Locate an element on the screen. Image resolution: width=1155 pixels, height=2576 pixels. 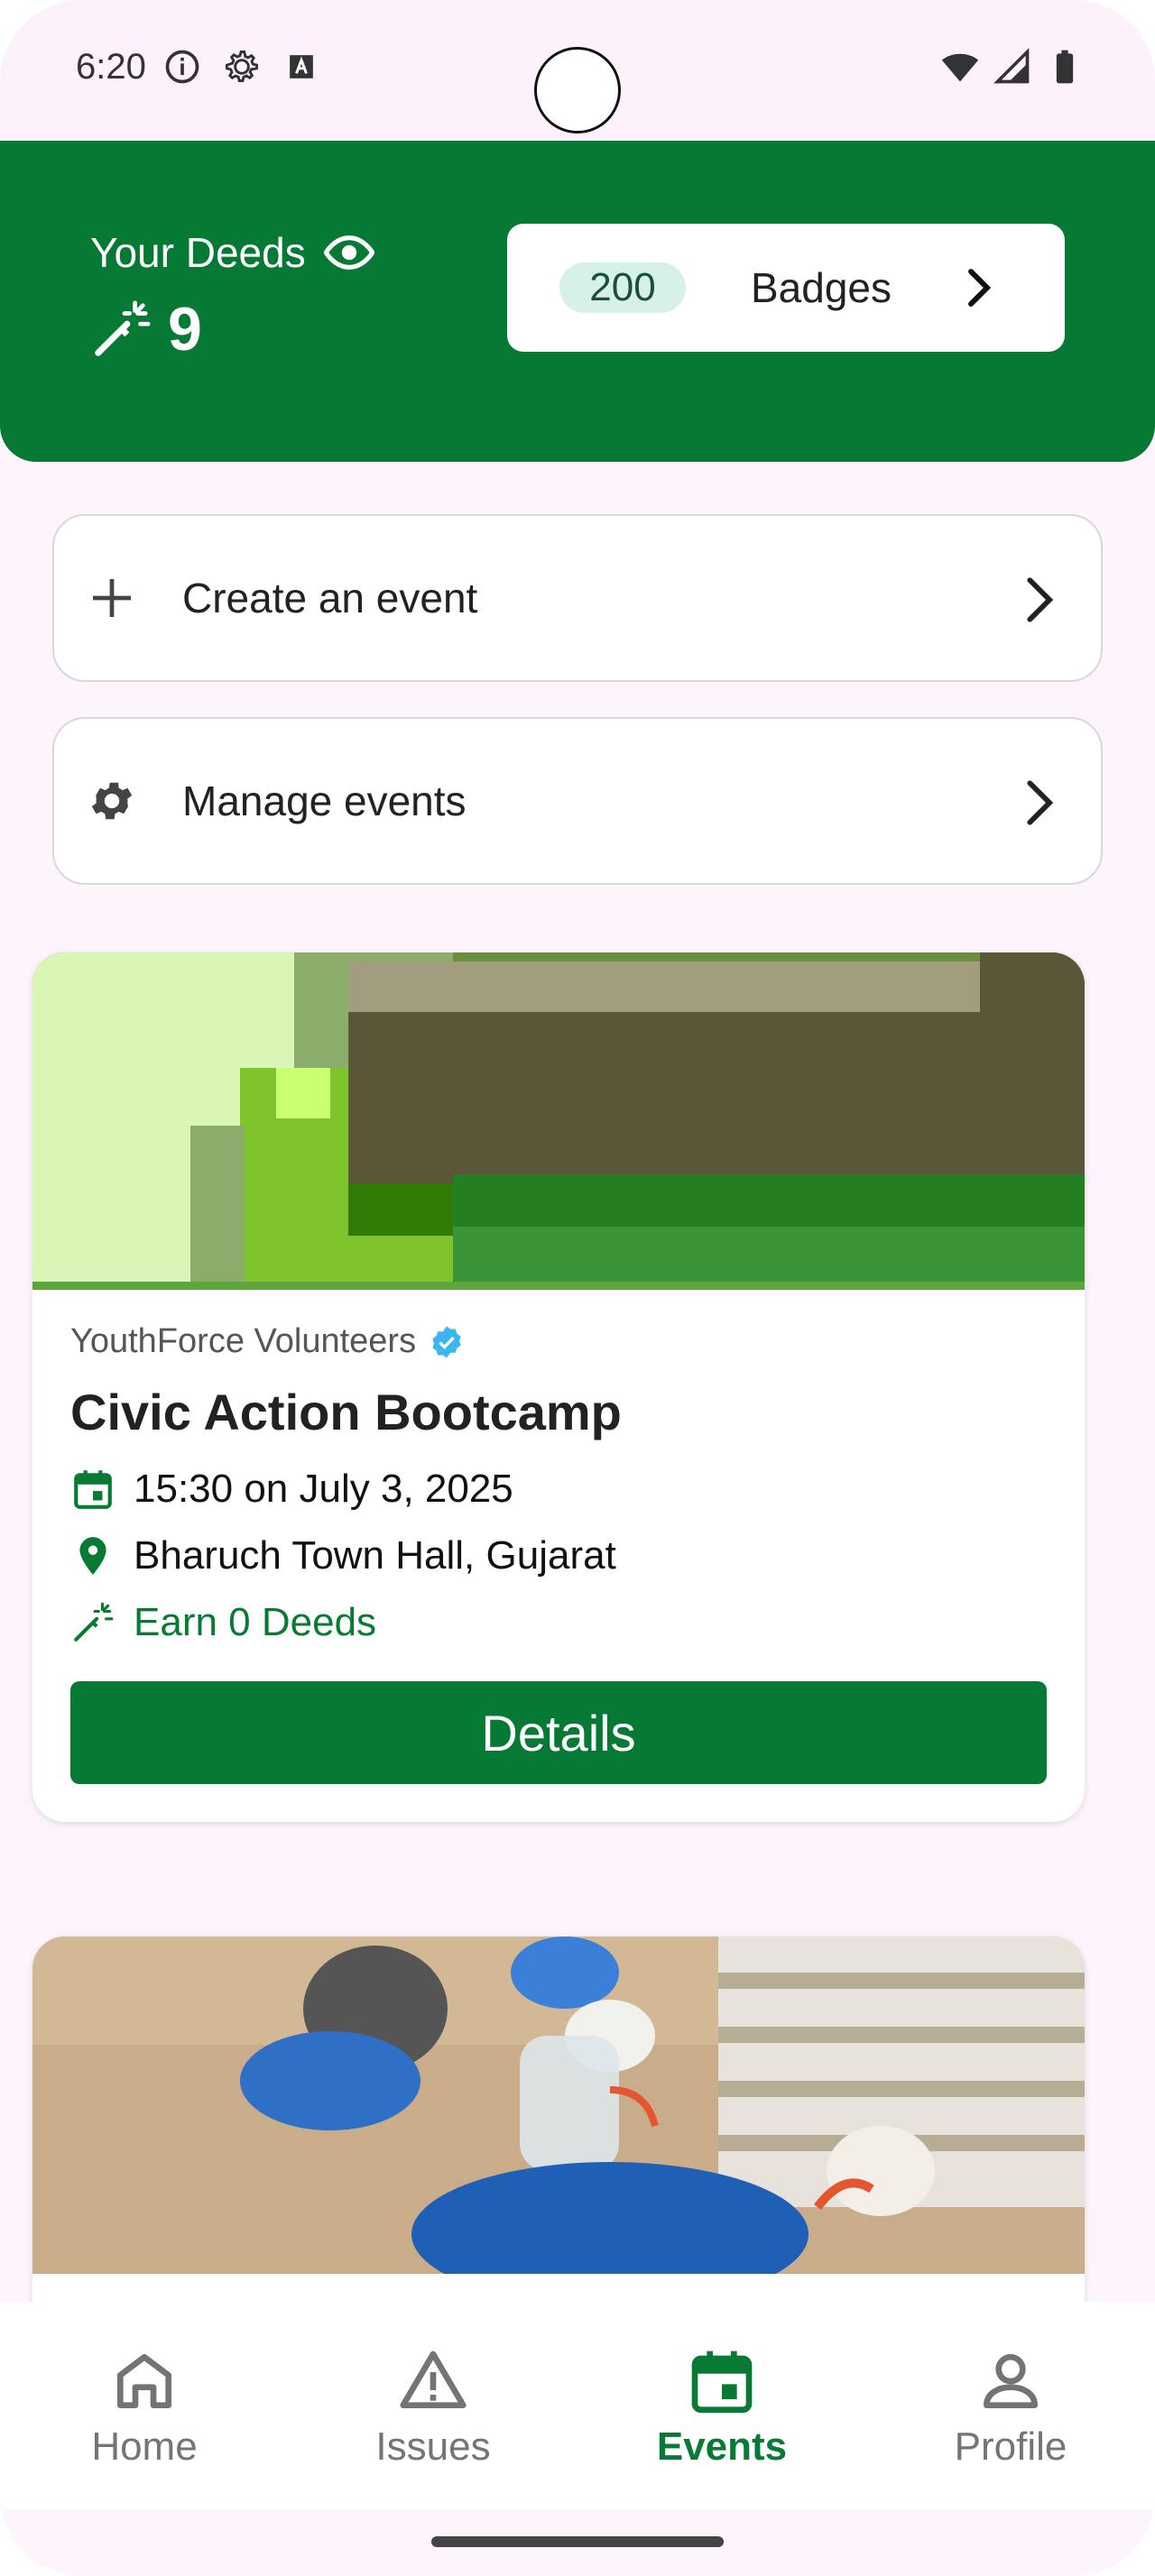
manage-events-button: Manage events is located at coordinates (577, 801).